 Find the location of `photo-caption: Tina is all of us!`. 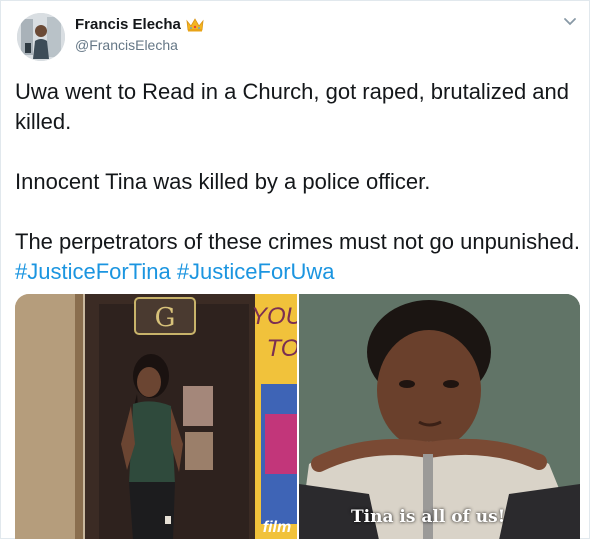

photo-caption: Tina is all of us! is located at coordinates (428, 517).